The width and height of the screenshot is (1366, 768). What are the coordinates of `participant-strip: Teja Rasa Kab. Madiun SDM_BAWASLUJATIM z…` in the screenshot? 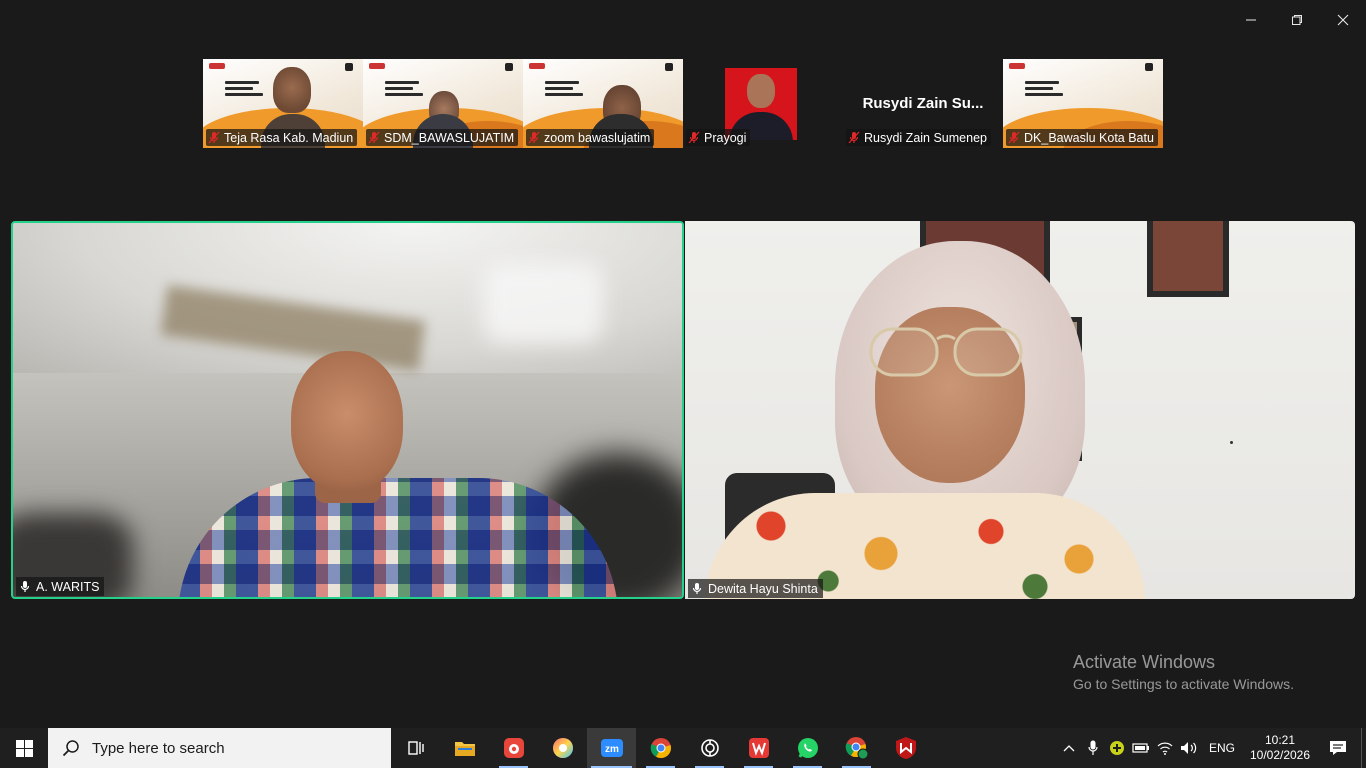 It's located at (683, 103).